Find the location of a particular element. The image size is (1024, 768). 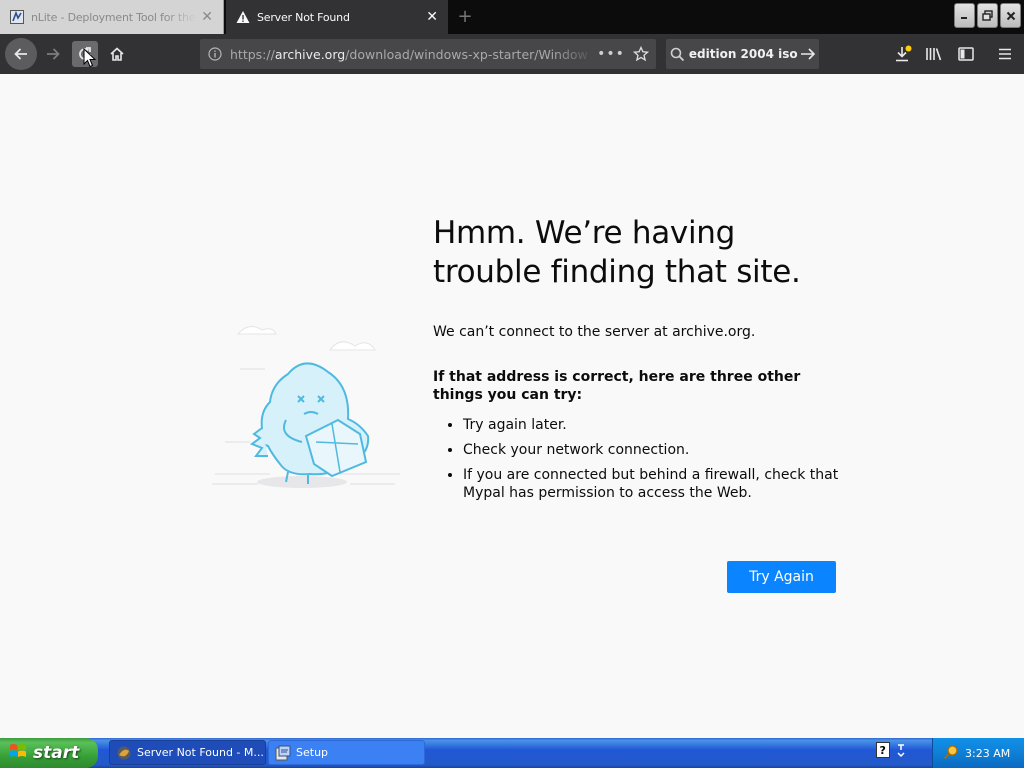

url-path: /download/windows-xp-starter/Window is located at coordinates (466, 54).